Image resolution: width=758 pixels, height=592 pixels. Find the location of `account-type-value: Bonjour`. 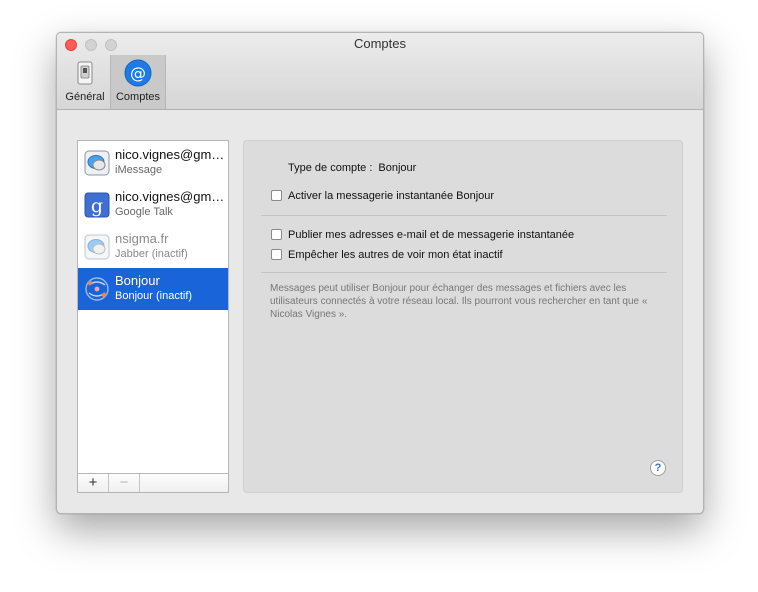

account-type-value: Bonjour is located at coordinates (397, 168).